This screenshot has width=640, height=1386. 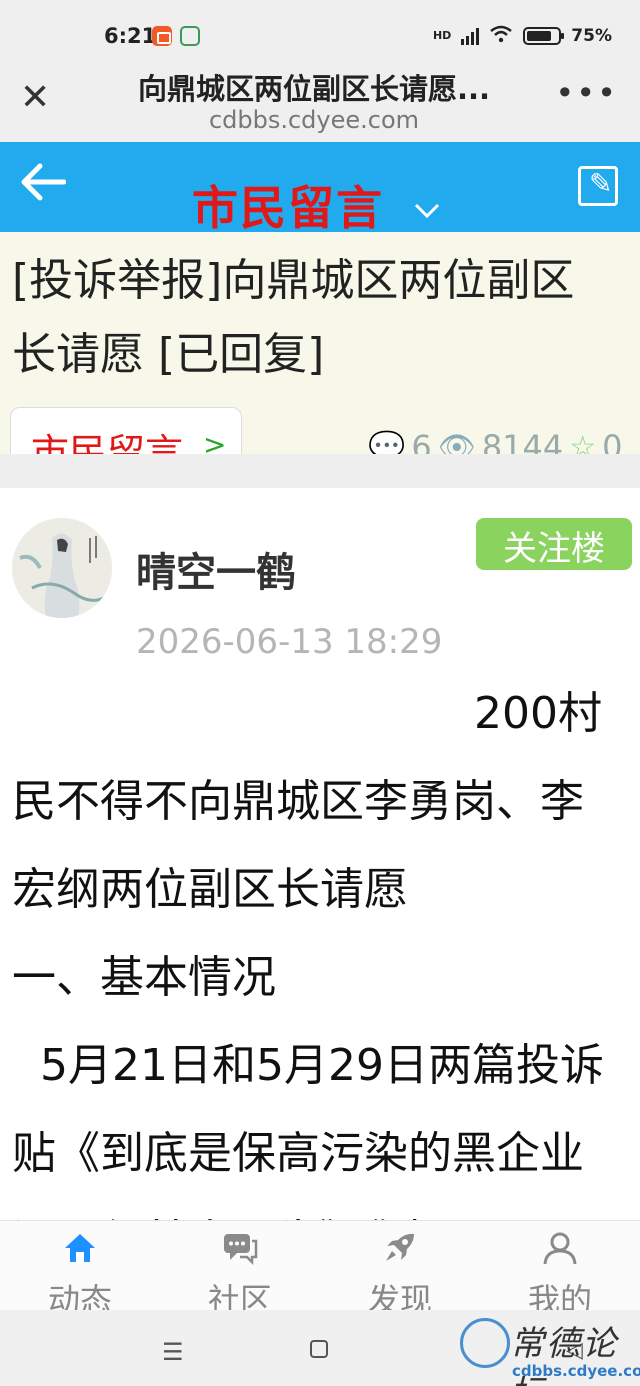 I want to click on forum-logo-icon, so click(x=485, y=1343).